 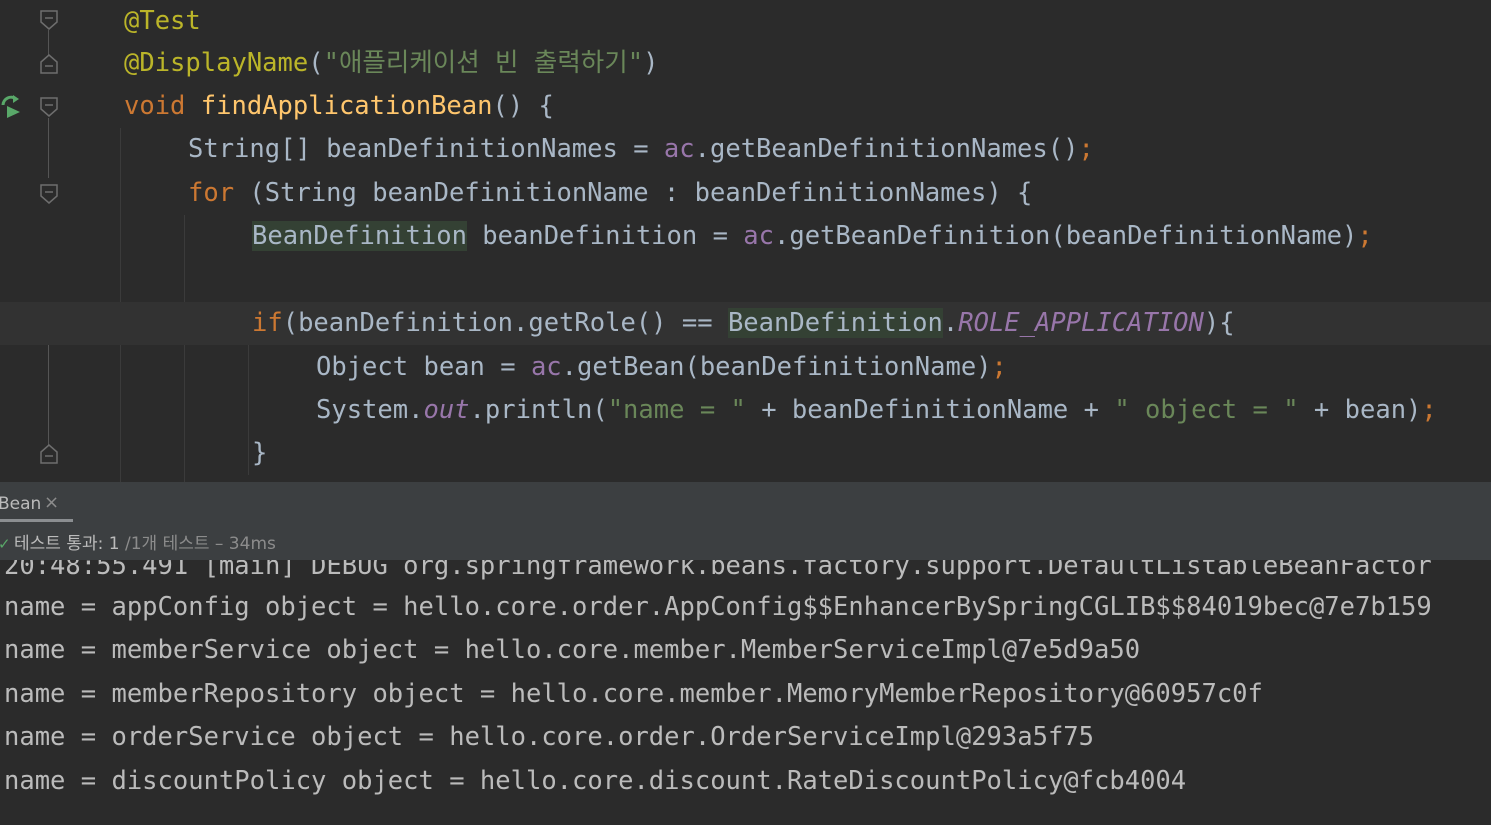 I want to click on keyword: void, so click(x=155, y=106).